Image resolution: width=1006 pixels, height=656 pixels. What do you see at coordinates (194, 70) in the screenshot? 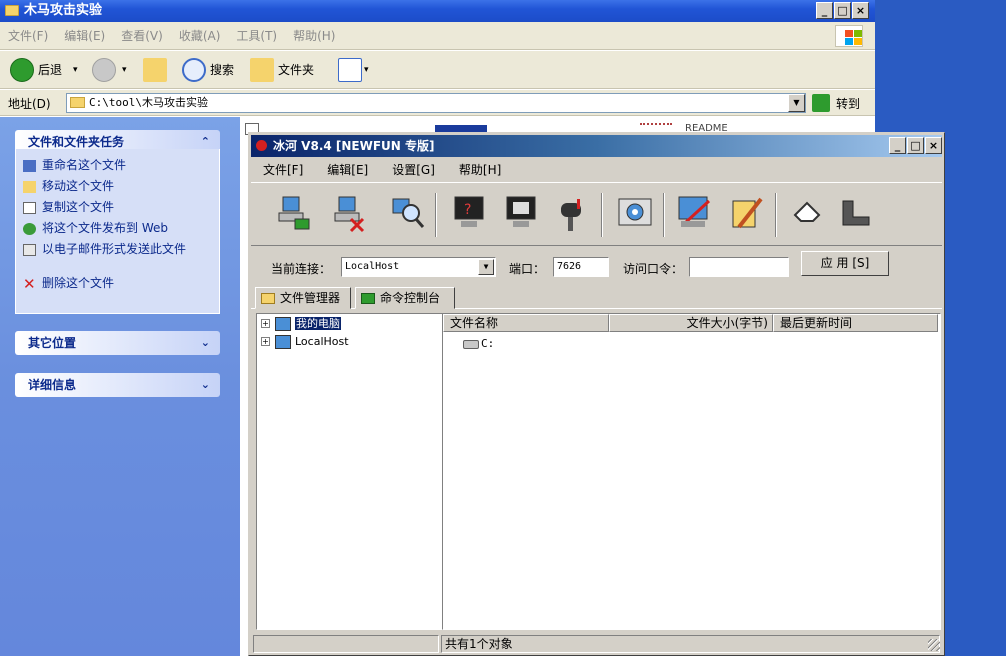
I see `search-icon` at bounding box center [194, 70].